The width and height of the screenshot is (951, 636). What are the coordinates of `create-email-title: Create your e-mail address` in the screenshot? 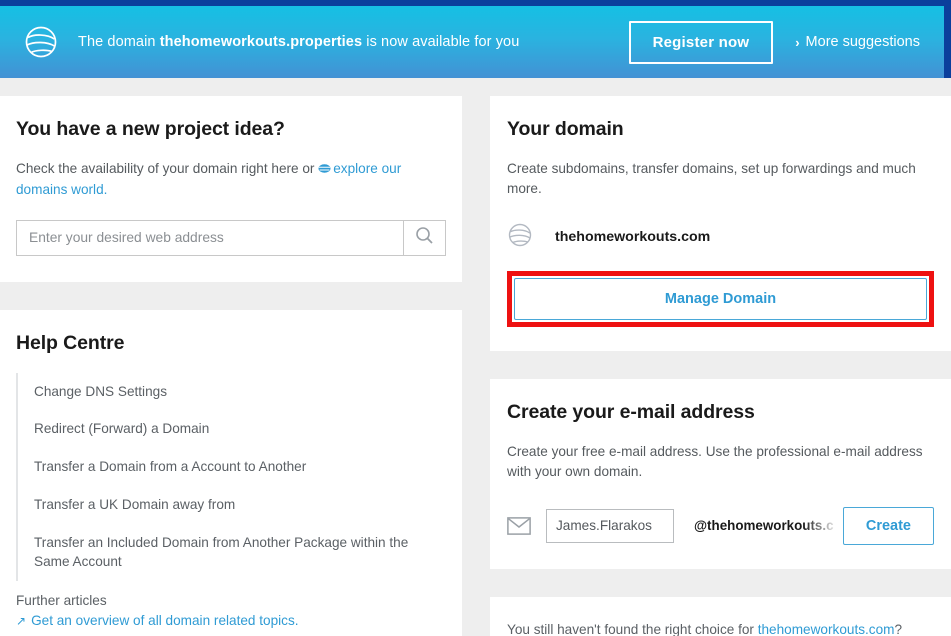 It's located at (631, 411).